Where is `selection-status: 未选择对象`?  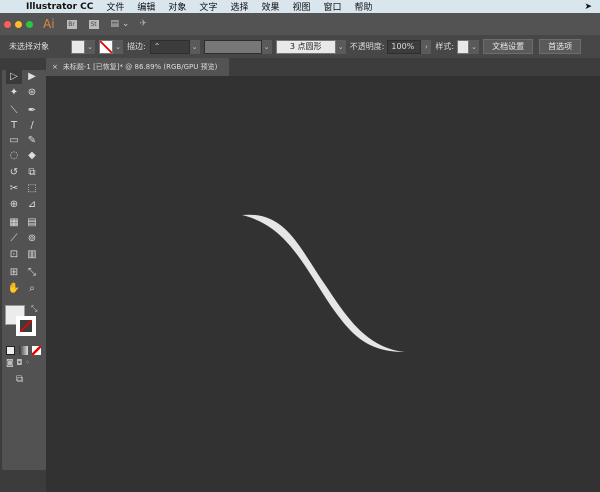 selection-status: 未选择对象 is located at coordinates (29, 46).